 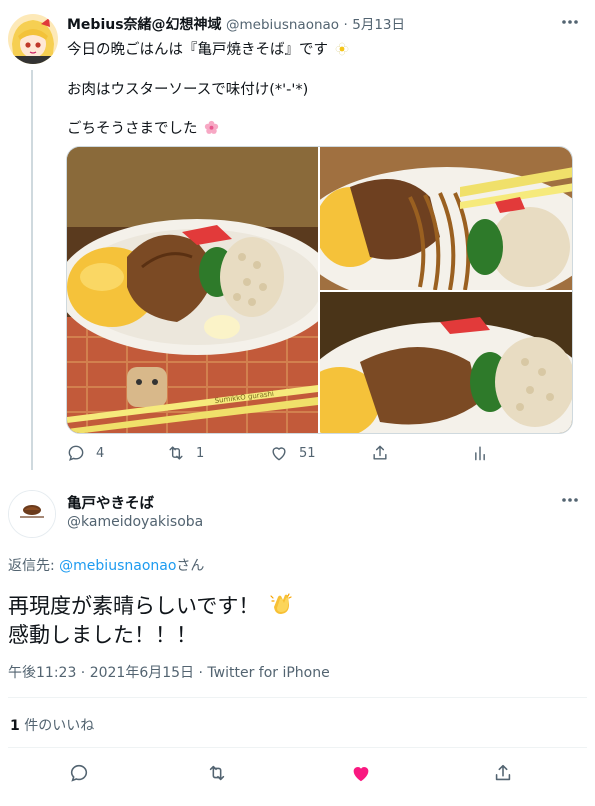 What do you see at coordinates (192, 290) in the screenshot?
I see `food-photo-main: SumikkO gurashi` at bounding box center [192, 290].